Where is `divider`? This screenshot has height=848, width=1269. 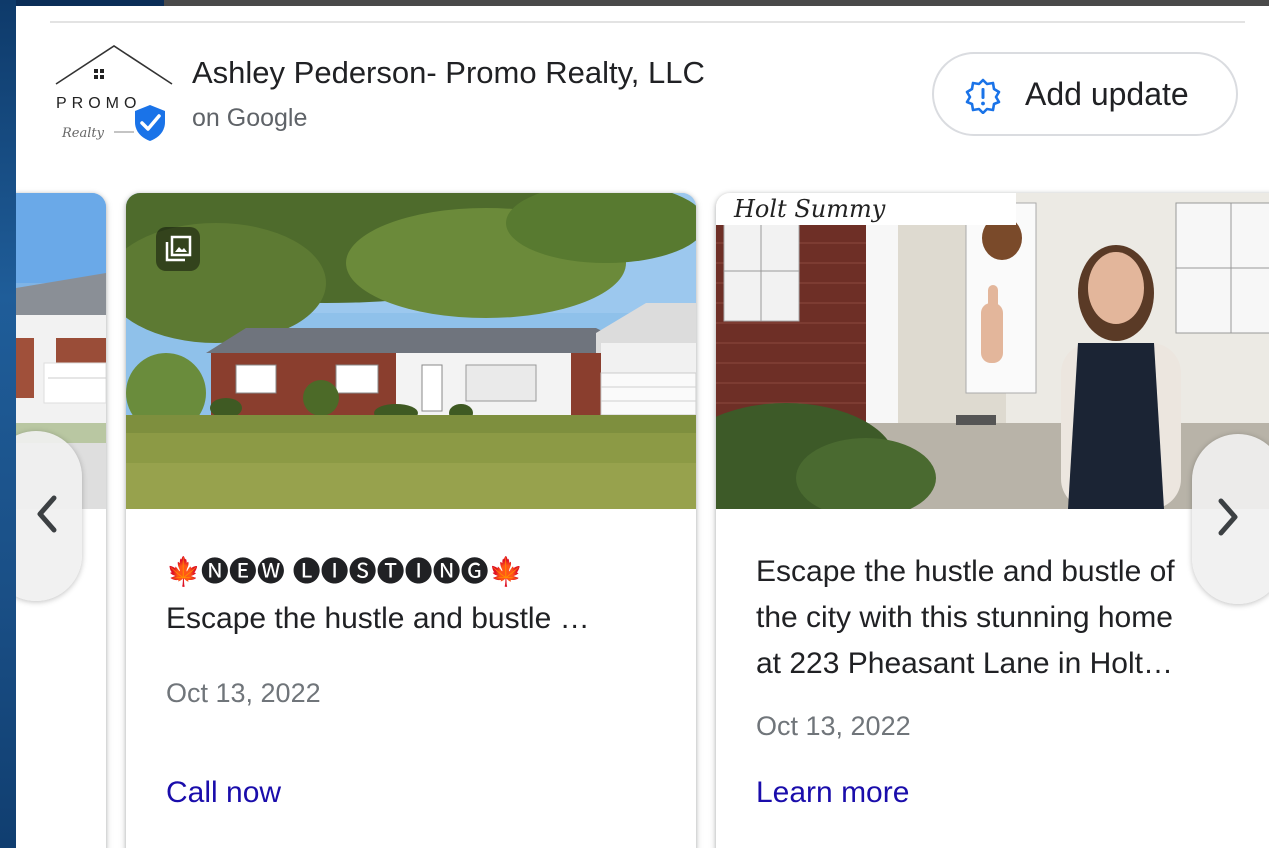 divider is located at coordinates (647, 22).